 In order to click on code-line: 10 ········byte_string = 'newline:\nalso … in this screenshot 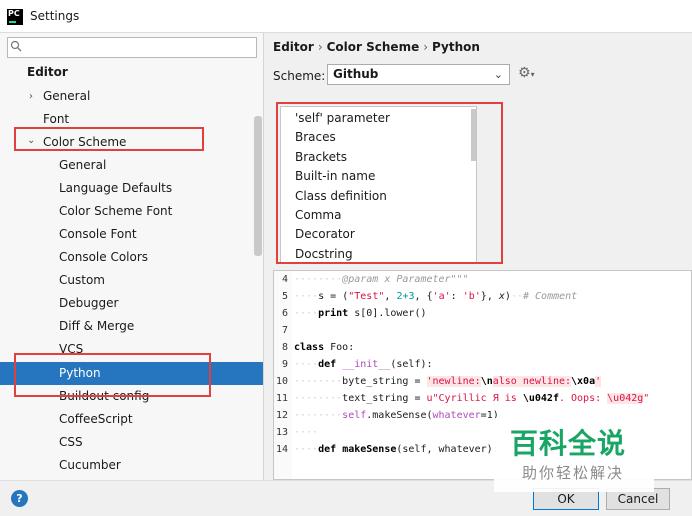, I will do `click(438, 381)`.